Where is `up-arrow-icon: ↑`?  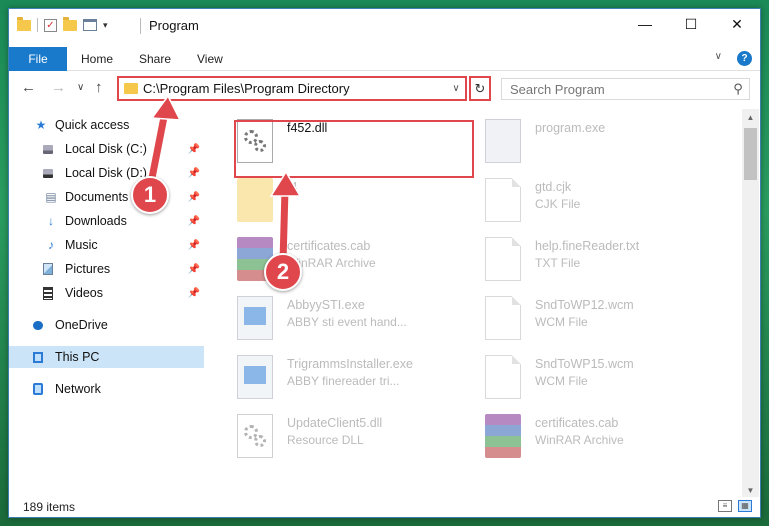 up-arrow-icon: ↑ is located at coordinates (99, 87).